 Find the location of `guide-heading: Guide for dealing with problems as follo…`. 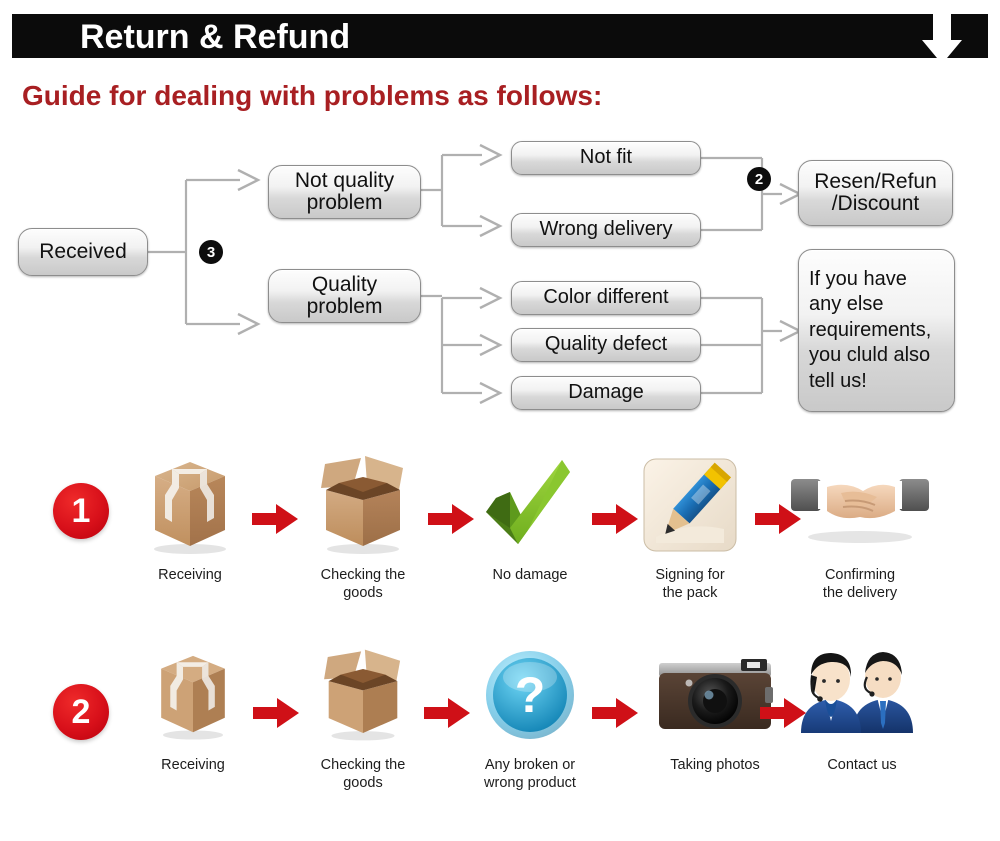

guide-heading: Guide for dealing with problems as follo… is located at coordinates (312, 95).